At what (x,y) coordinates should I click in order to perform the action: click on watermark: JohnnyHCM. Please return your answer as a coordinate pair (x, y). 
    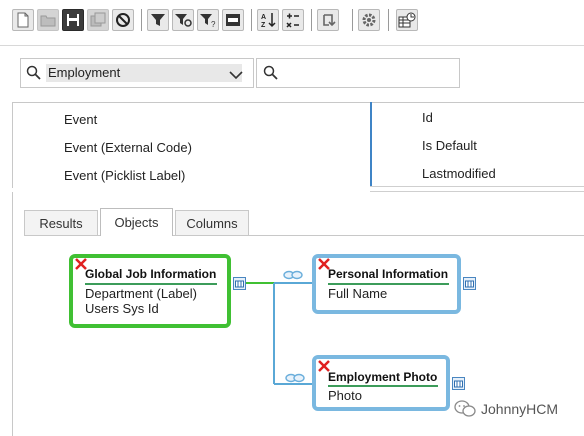
    Looking at the image, I should click on (506, 409).